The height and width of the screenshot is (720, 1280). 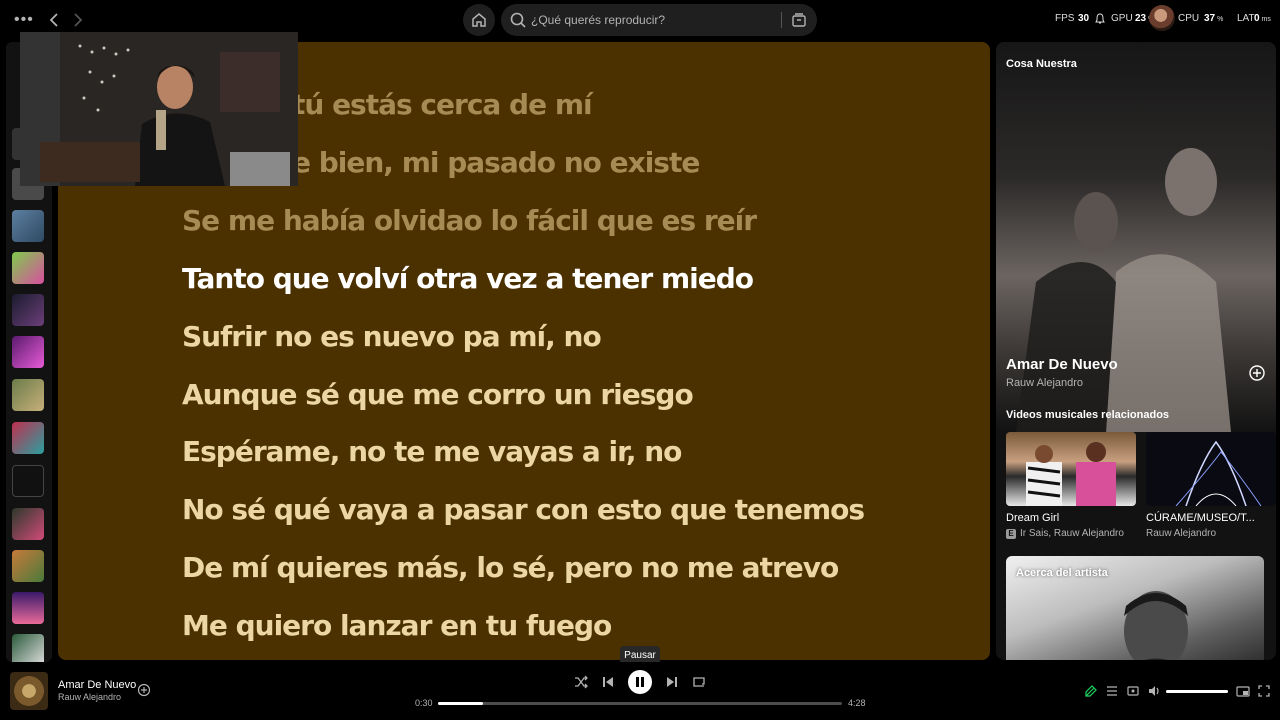 What do you see at coordinates (469, 220) in the screenshot?
I see `lyric-line: Se me había olvidao lo fácil que es reír` at bounding box center [469, 220].